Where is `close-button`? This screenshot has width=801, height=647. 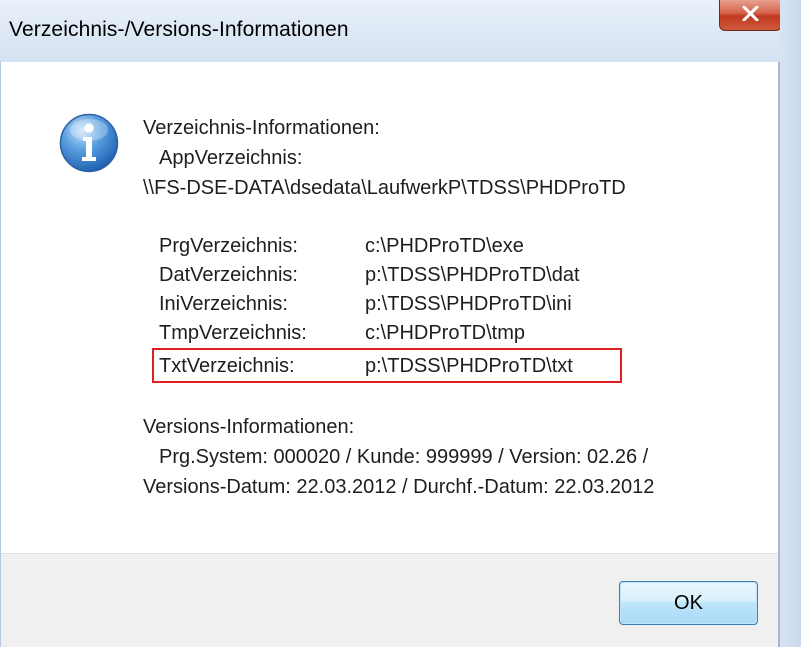
close-button is located at coordinates (750, 15).